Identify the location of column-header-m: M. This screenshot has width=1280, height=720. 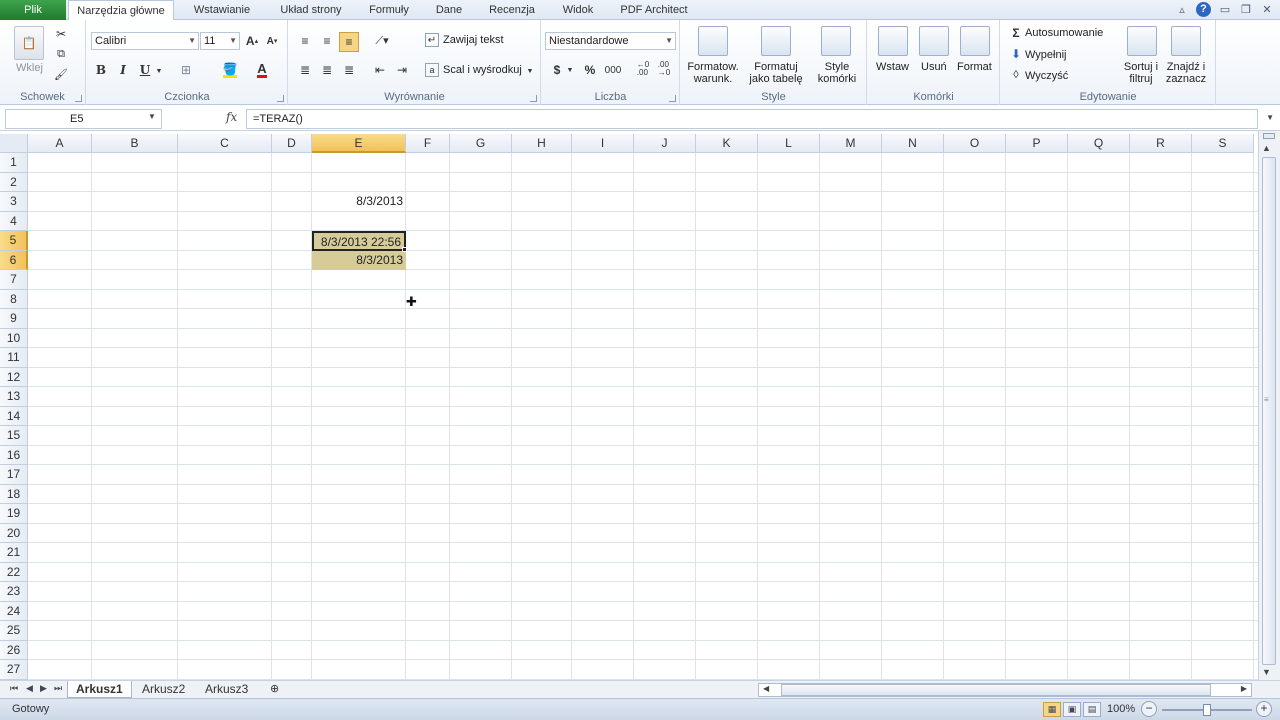
(851, 143).